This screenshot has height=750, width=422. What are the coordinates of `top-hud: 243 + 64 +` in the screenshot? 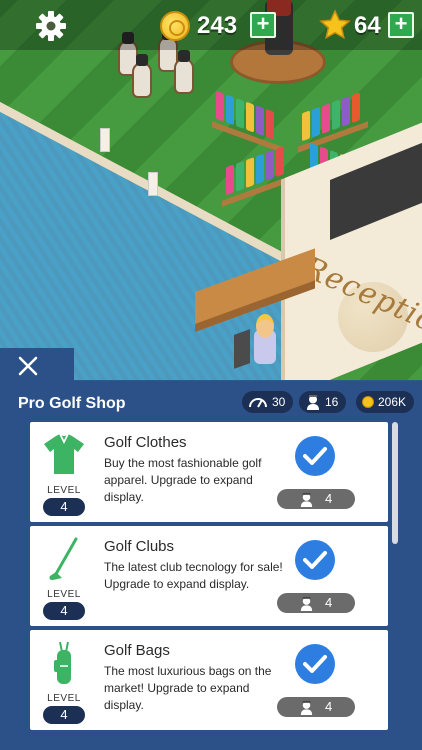 It's located at (211, 25).